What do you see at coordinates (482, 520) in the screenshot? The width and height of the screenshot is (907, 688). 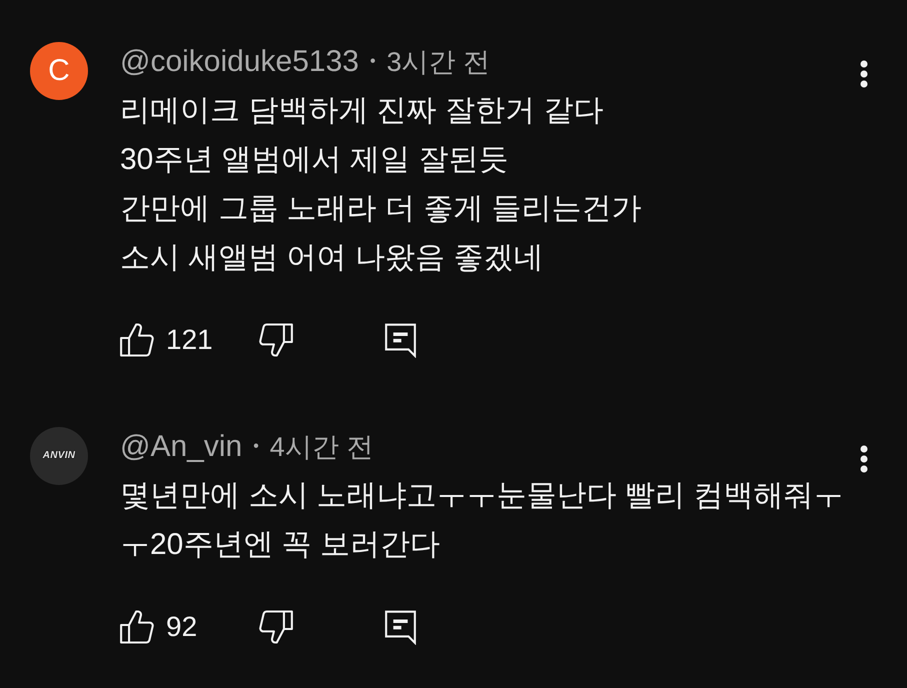 I see `comment-text: 몇년만에 소시 노래냐고ㅜㅜ눈물난다 빨리 컴백해줘ㅜ ㅜ20주년엔 꼭 보러간다` at bounding box center [482, 520].